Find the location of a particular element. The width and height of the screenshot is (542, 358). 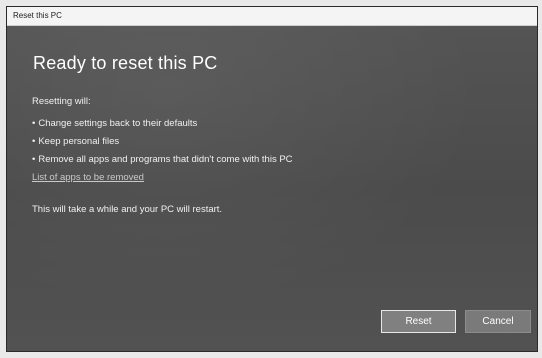

list-item: Keep personal files is located at coordinates (162, 142).